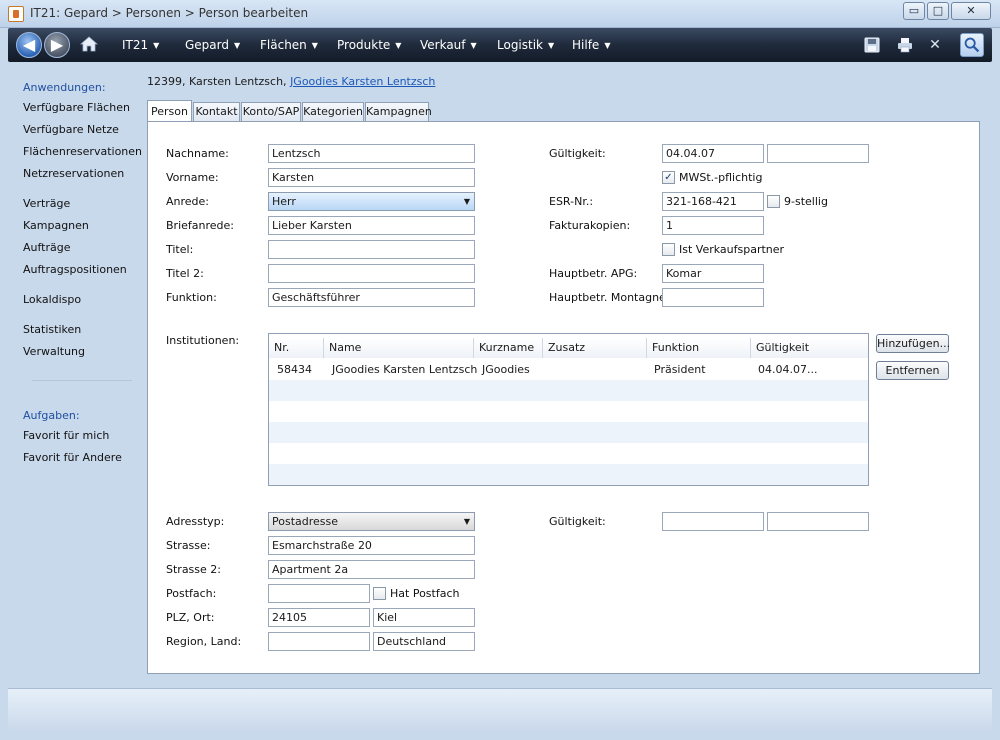  Describe the element at coordinates (713, 521) in the screenshot. I see `address-gueltigkeit-from-field` at that location.